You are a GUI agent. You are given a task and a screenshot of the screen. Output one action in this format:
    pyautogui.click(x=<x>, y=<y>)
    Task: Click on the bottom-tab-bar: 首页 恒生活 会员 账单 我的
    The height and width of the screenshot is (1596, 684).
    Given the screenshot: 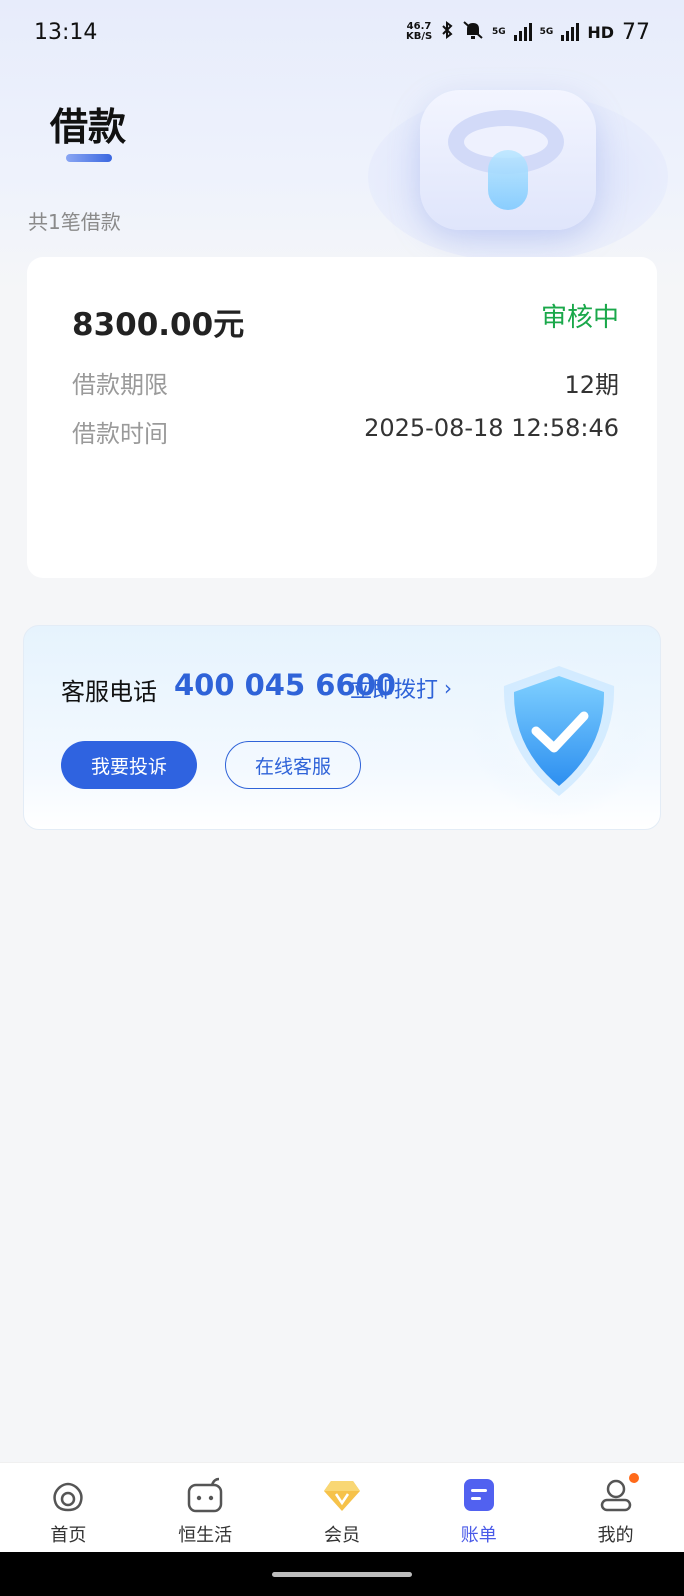 What is the action you would take?
    pyautogui.click(x=342, y=1507)
    